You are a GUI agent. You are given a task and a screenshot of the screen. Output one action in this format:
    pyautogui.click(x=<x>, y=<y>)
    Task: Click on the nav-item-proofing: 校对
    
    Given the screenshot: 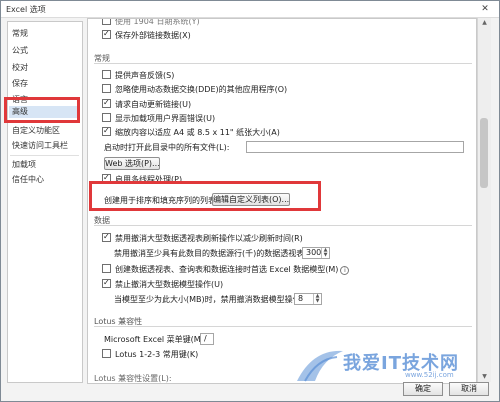 What is the action you would take?
    pyautogui.click(x=20, y=68)
    